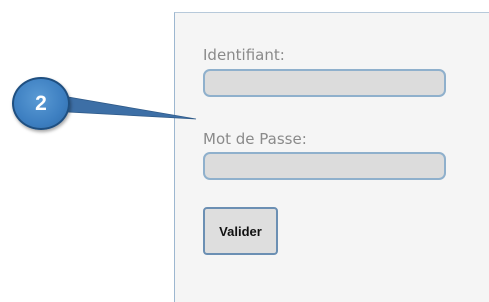 This screenshot has height=302, width=489. I want to click on password-label: Mot de Passe:, so click(255, 139).